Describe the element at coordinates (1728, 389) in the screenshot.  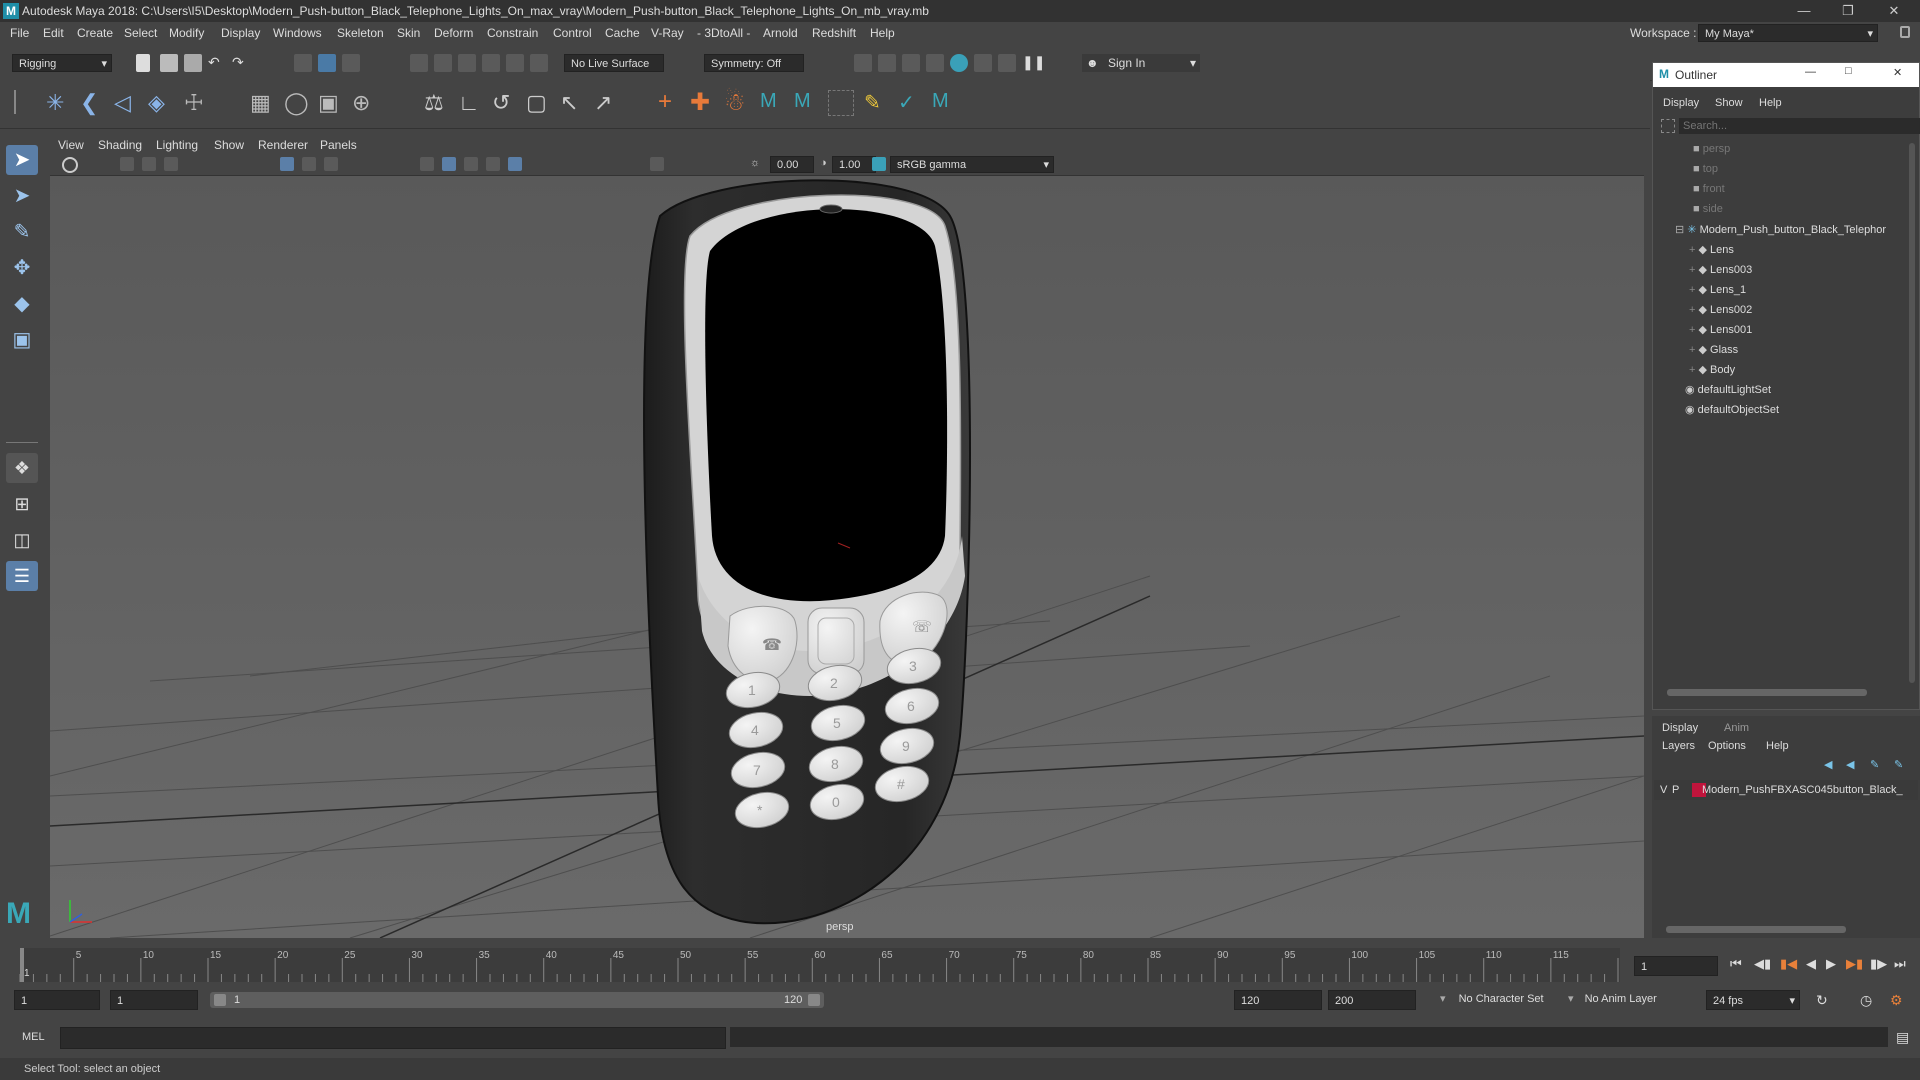
I see `outliner-item-default-light-set: ◉ defaultLightSet` at that location.